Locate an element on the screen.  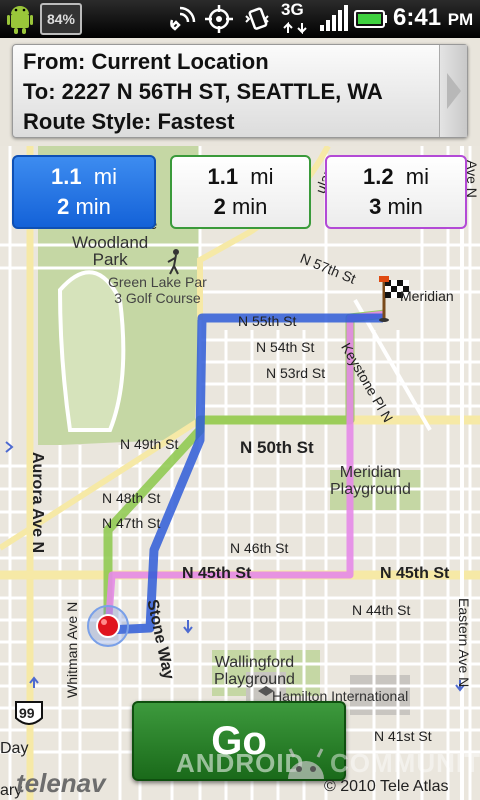
phone-wifi-icon is located at coordinates (181, 19).